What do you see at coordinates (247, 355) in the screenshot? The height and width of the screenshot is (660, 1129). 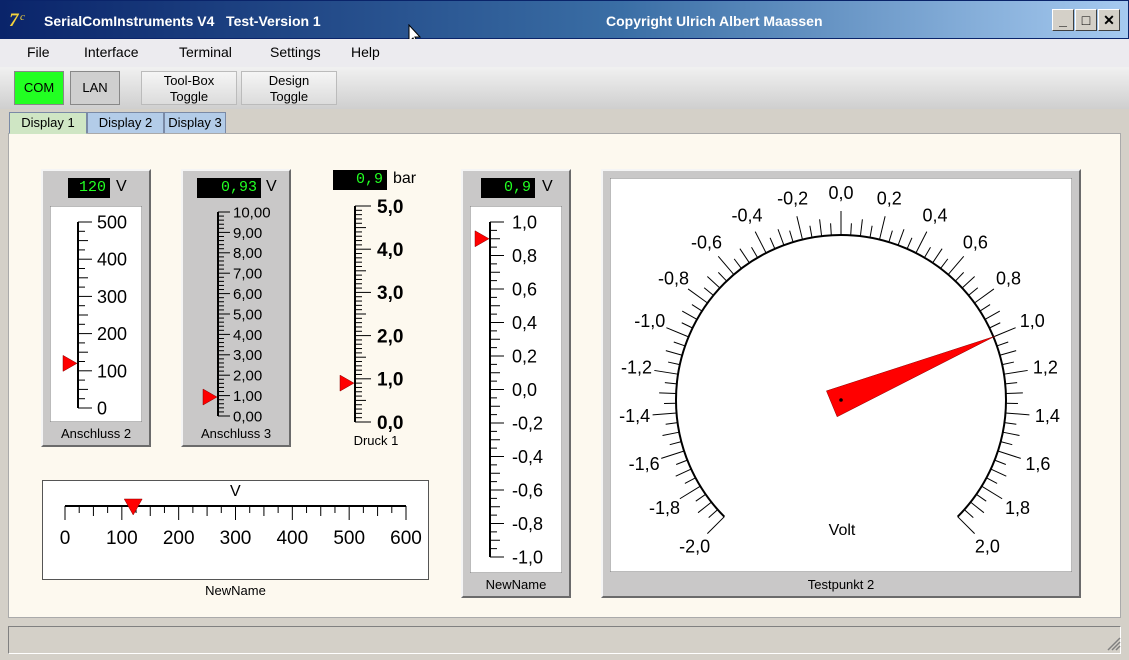 I see `tick-label: 3,00` at bounding box center [247, 355].